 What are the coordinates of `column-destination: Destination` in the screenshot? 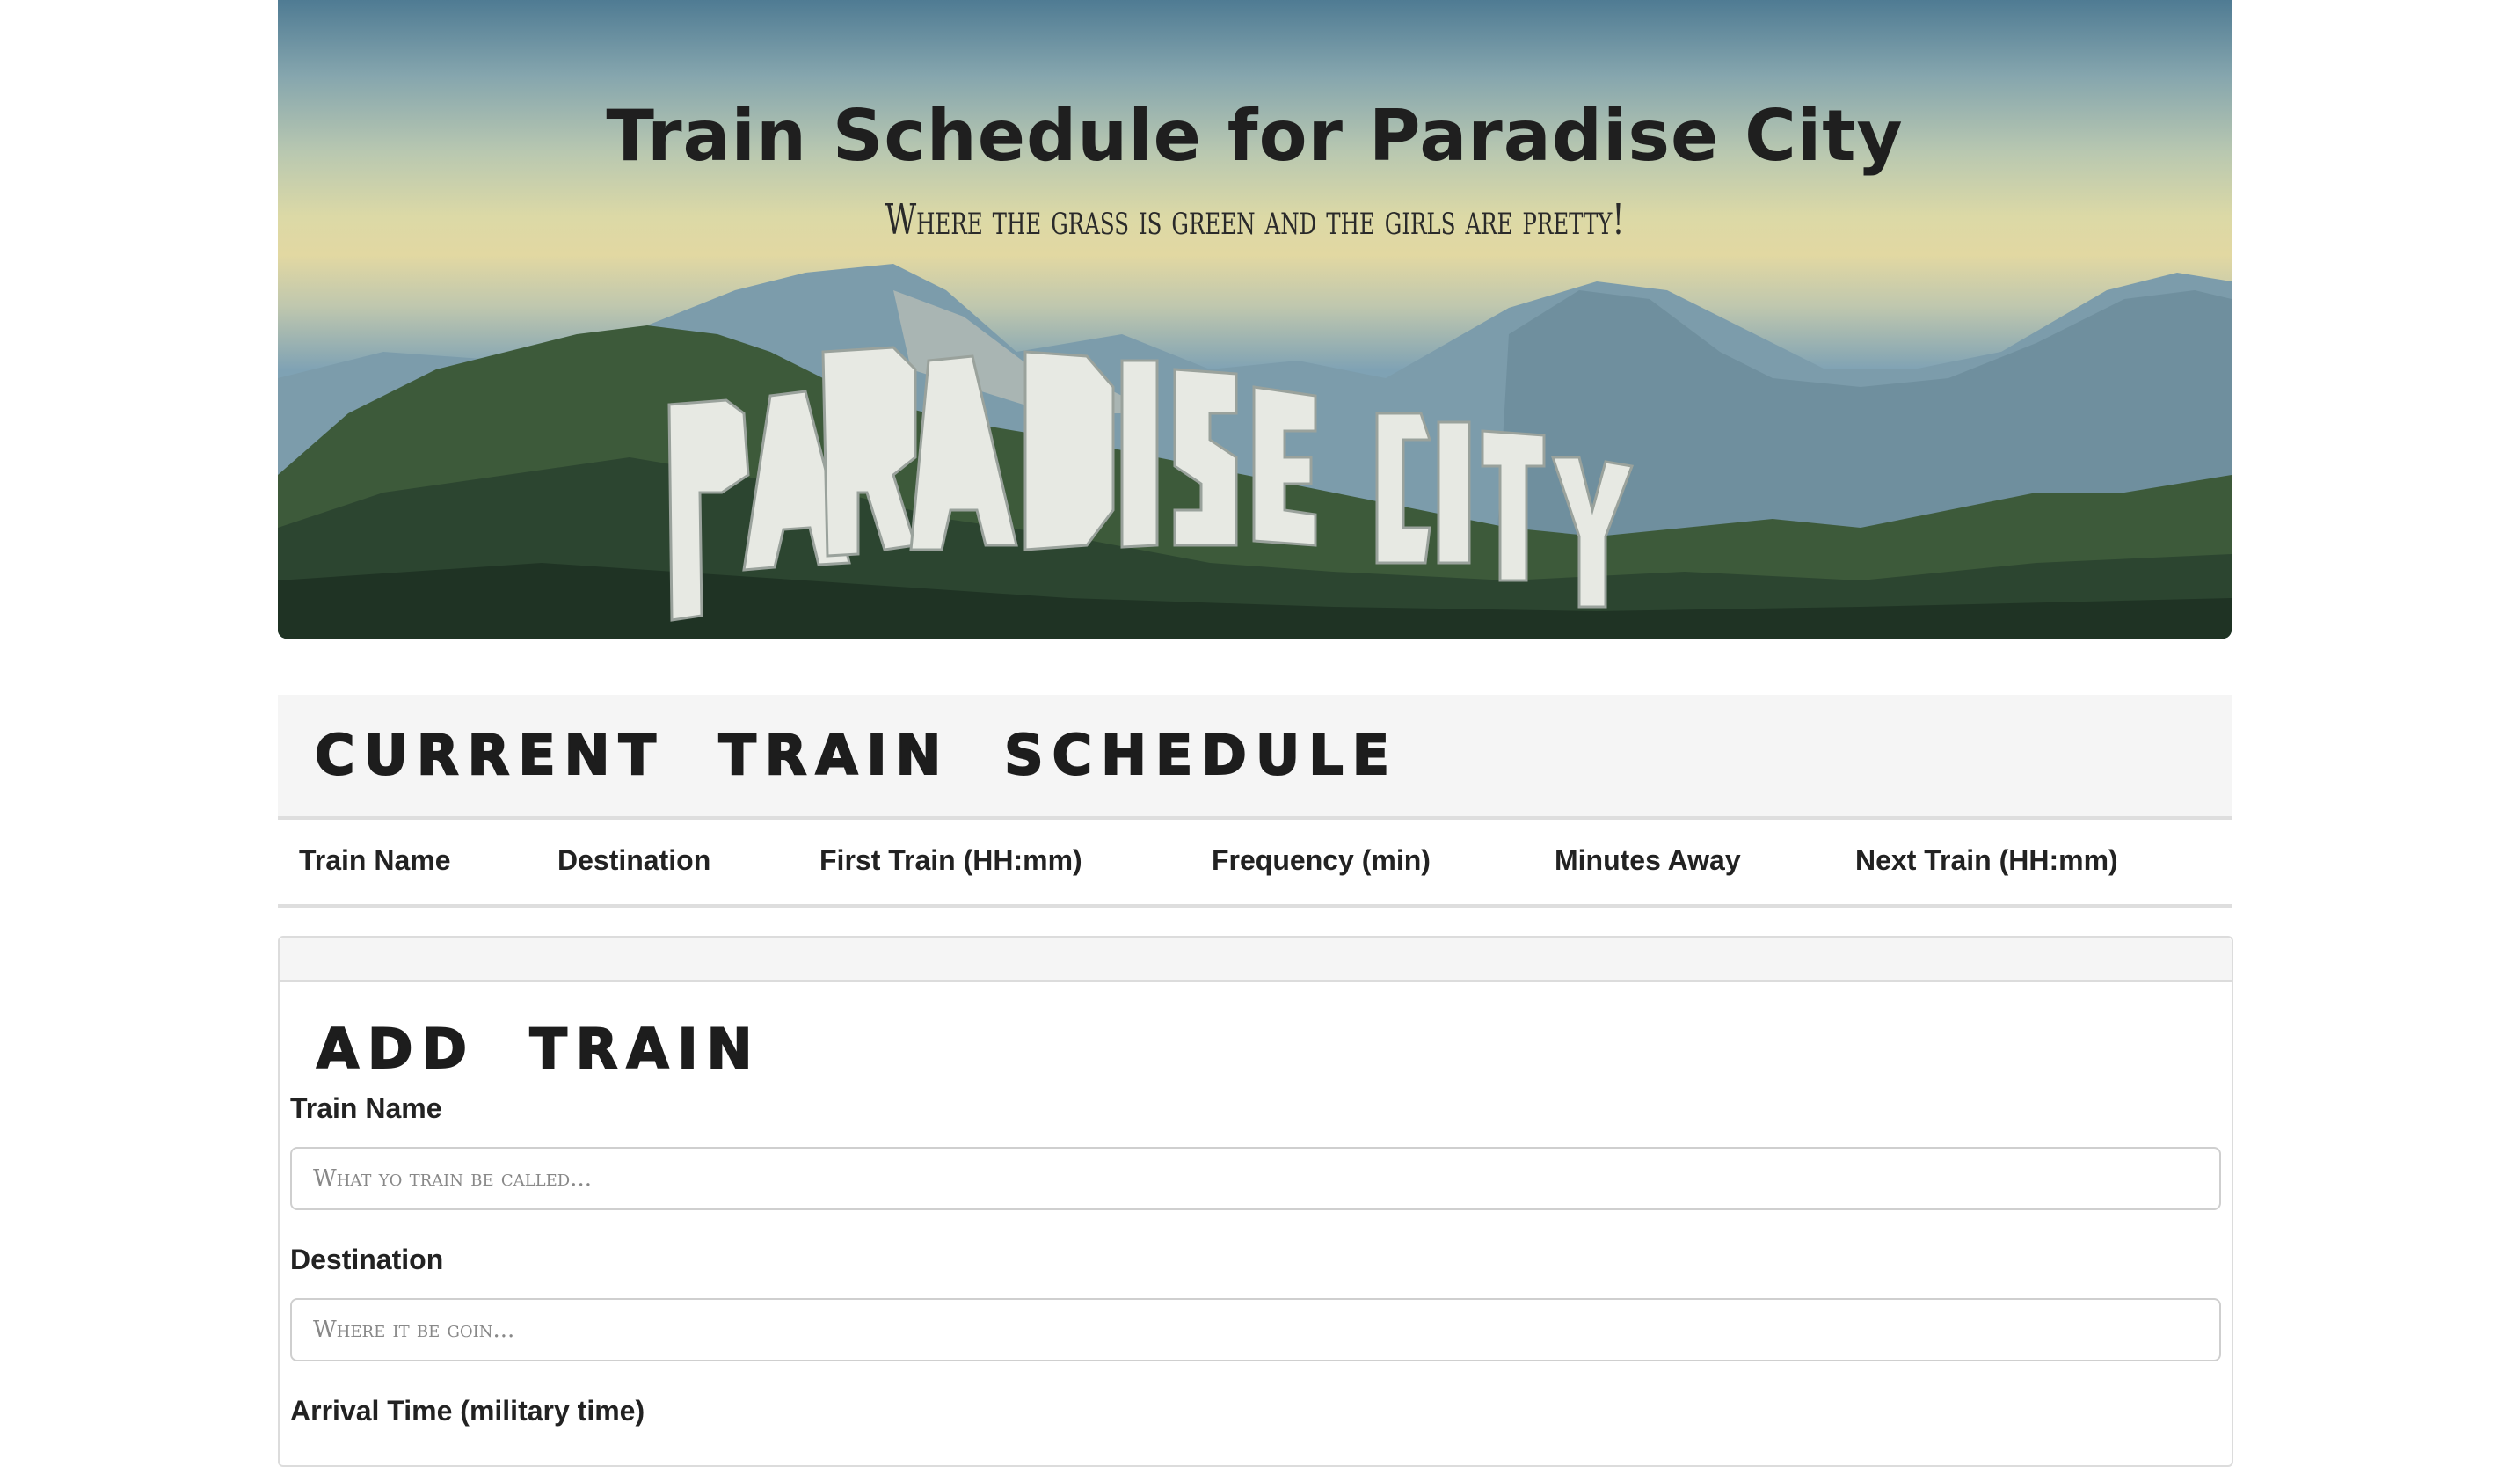 It's located at (634, 860).